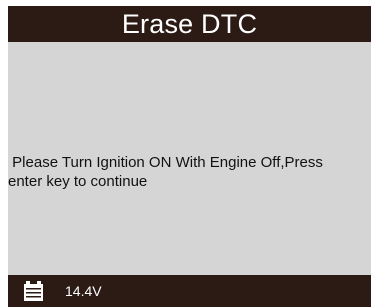 The height and width of the screenshot is (307, 371). I want to click on battery-icon, so click(33, 291).